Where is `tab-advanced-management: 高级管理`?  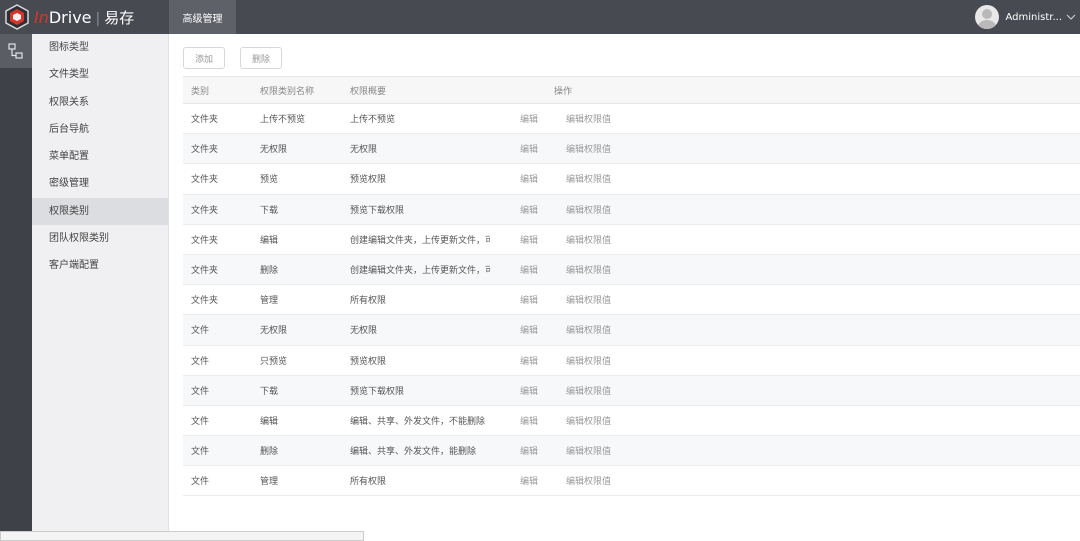
tab-advanced-management: 高级管理 is located at coordinates (202, 17).